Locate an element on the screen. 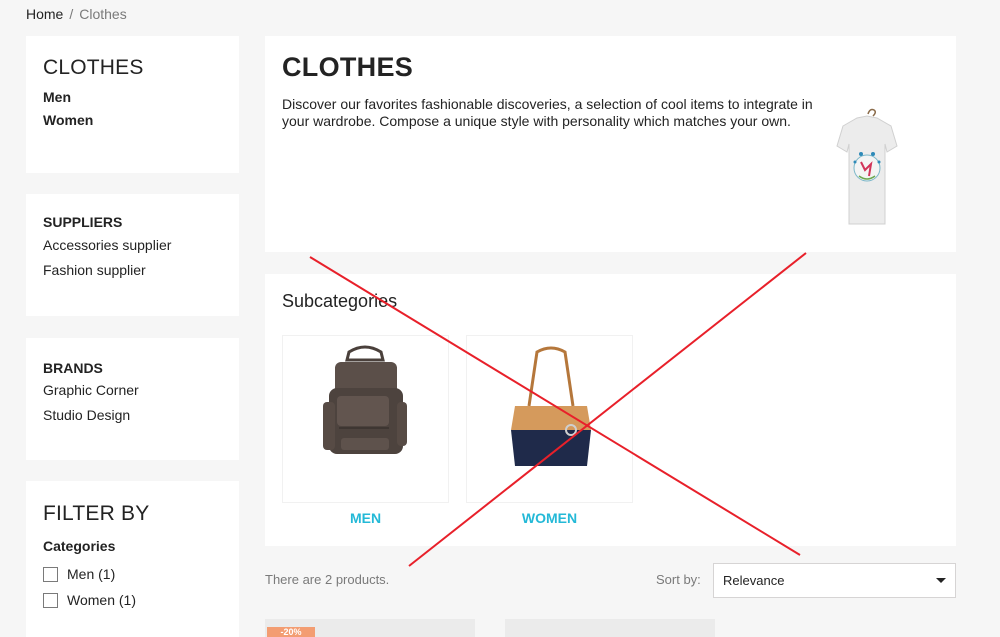  supplier-link-accessories: Accessories supplier is located at coordinates (132, 245).